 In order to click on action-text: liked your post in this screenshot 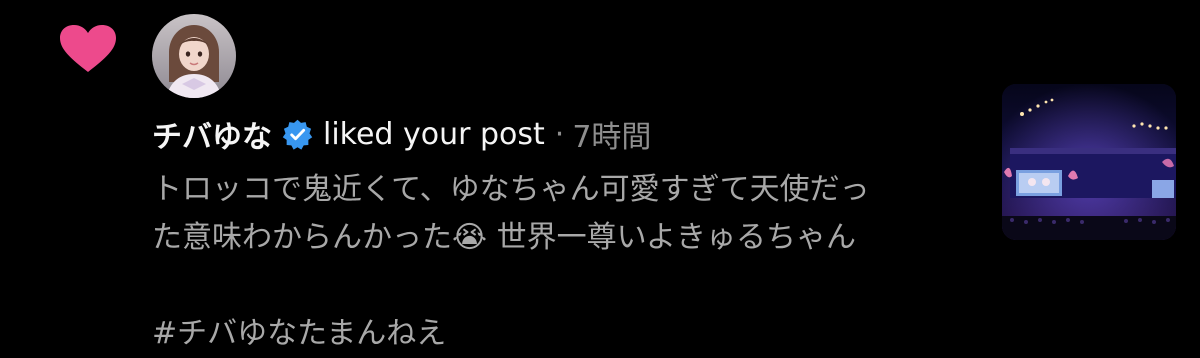, I will do `click(434, 134)`.